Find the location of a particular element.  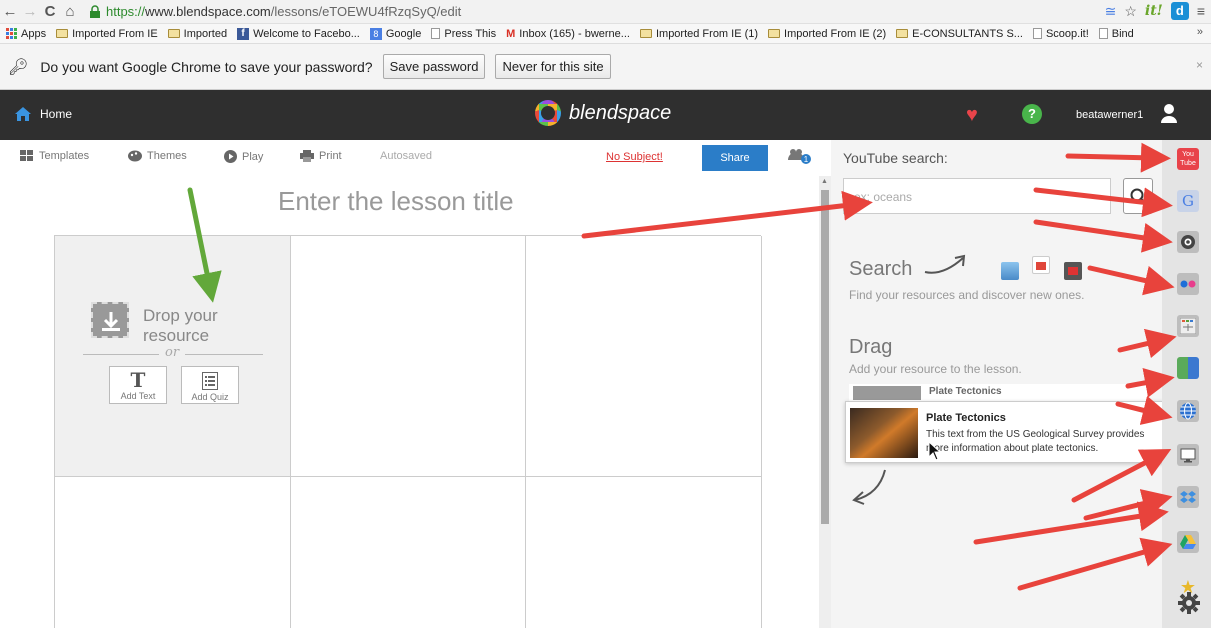

add-text-button: T Add Text is located at coordinates (138, 385).